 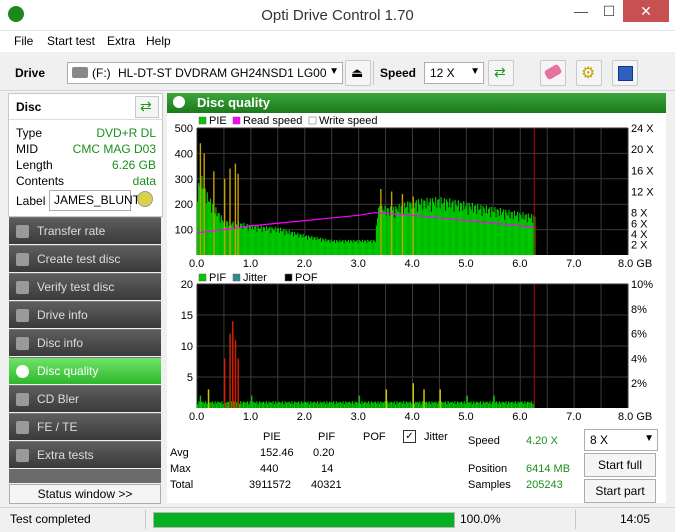 I want to click on nav-fe-te: FE / TE, so click(x=85, y=426).